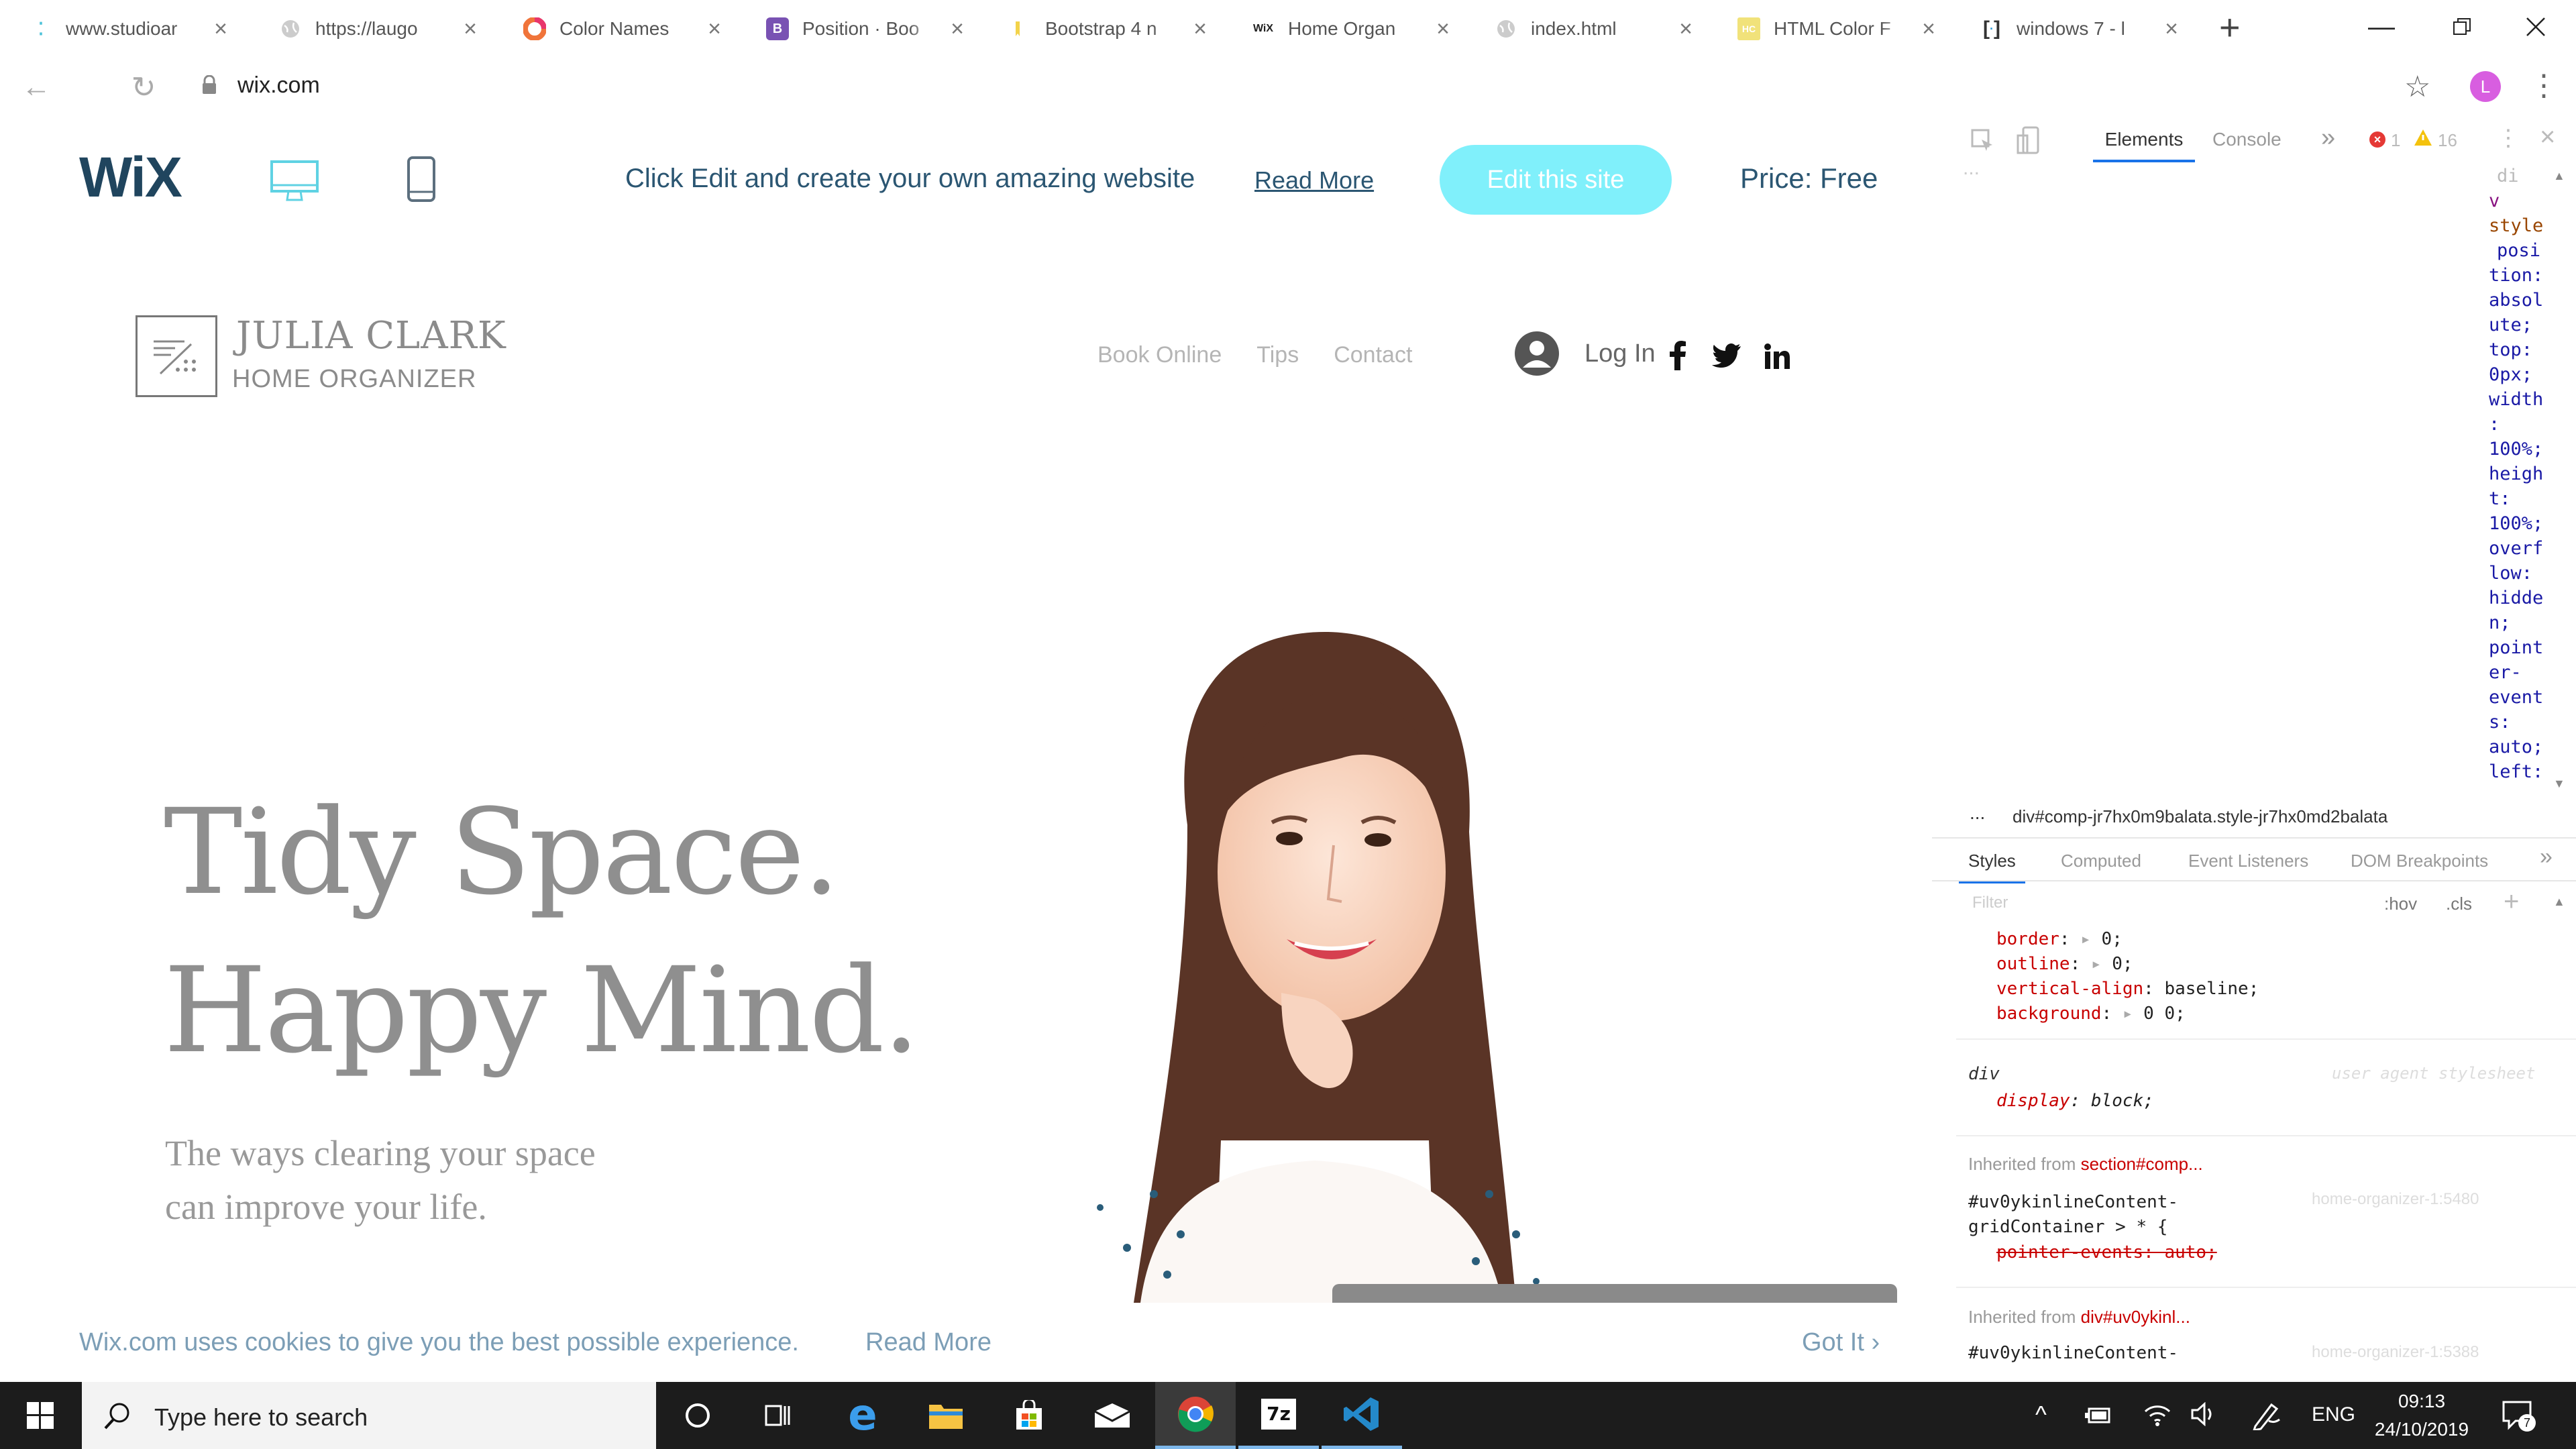  What do you see at coordinates (1677, 355) in the screenshot?
I see `facebook-icon` at bounding box center [1677, 355].